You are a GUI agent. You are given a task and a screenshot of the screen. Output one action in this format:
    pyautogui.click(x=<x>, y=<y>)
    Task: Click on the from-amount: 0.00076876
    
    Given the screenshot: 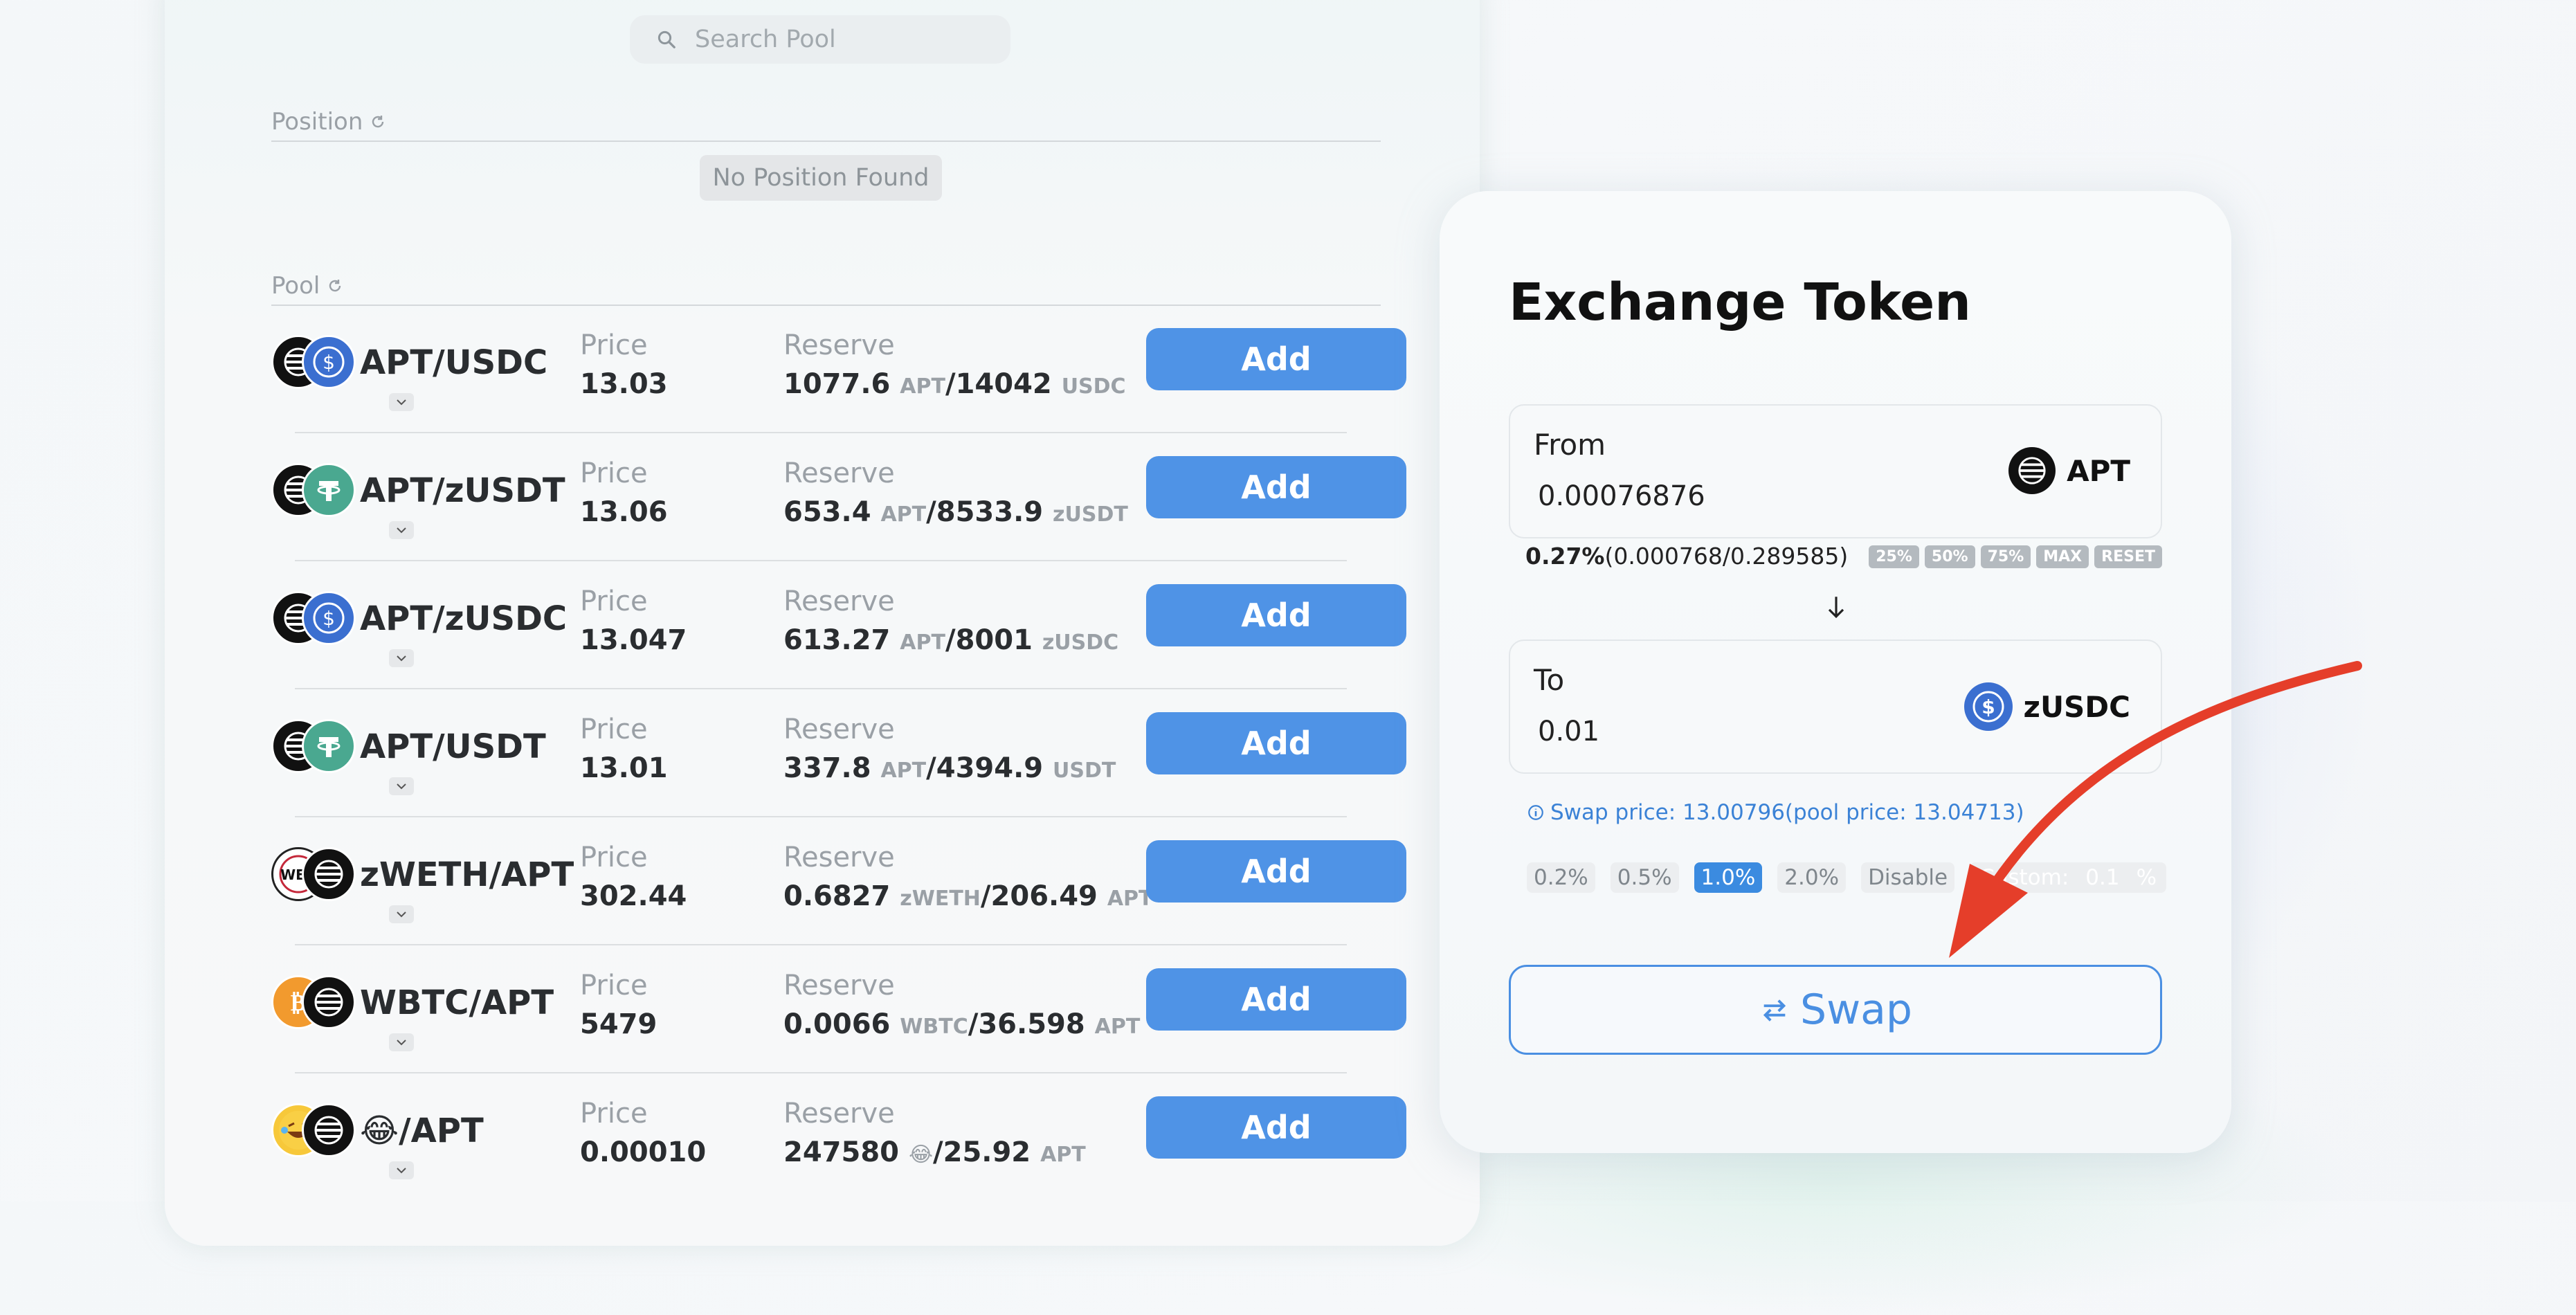 What is the action you would take?
    pyautogui.click(x=1621, y=496)
    